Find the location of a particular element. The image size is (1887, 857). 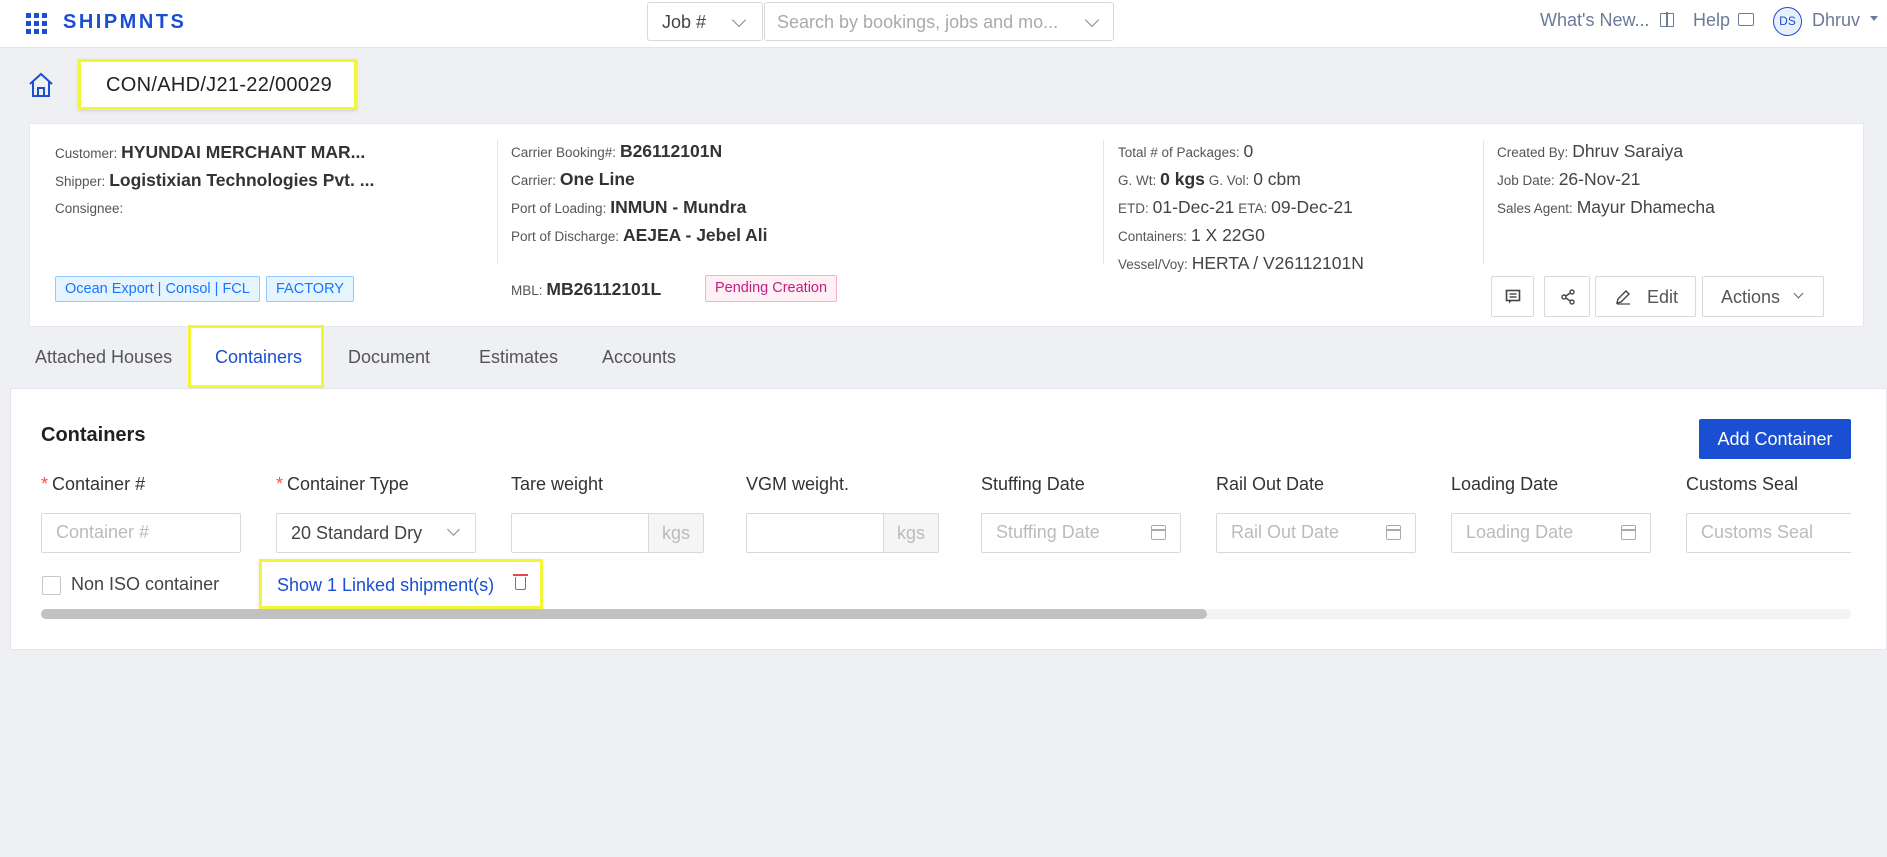

eta-value: 09-Dec-21 is located at coordinates (1312, 207).